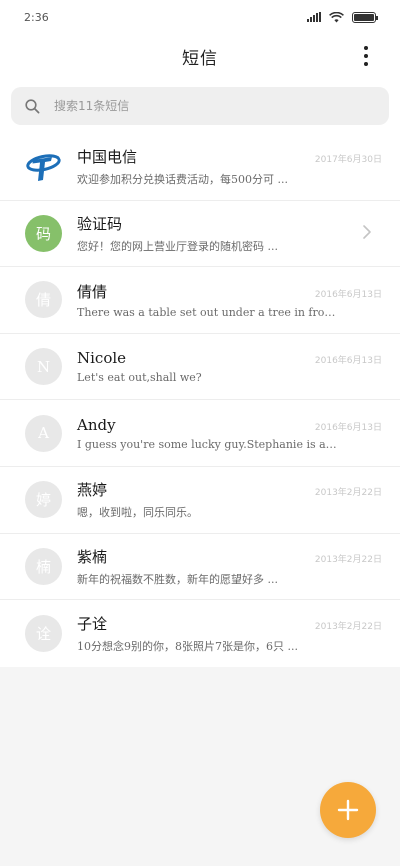 This screenshot has height=866, width=400. What do you see at coordinates (229, 556) in the screenshot?
I see `conversation-header: 紫楠 2013年2月22日` at bounding box center [229, 556].